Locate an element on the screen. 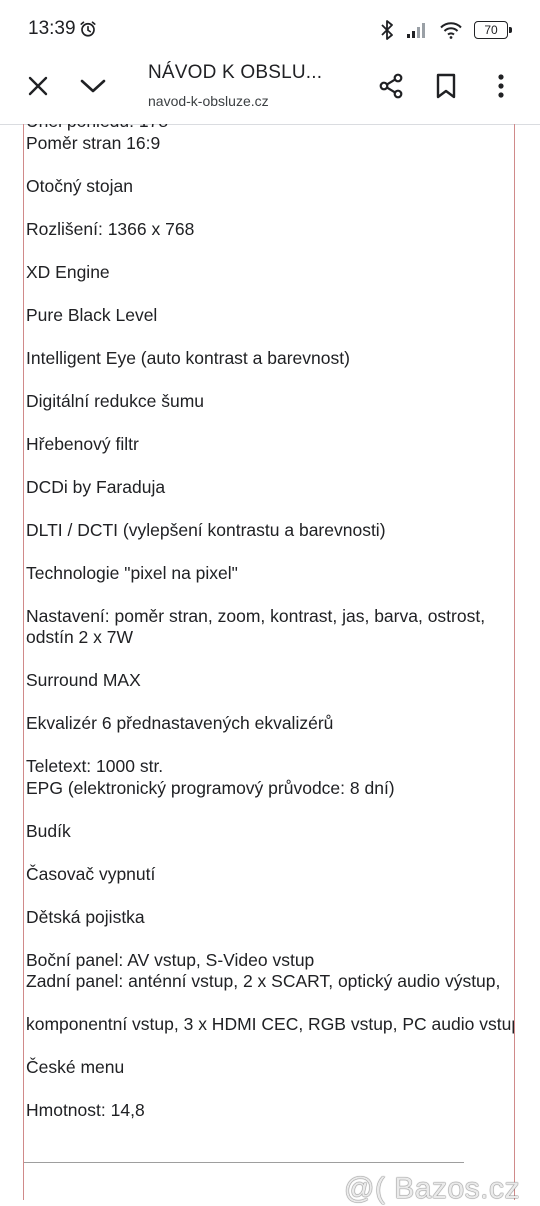  horizontal-divider is located at coordinates (244, 1162).